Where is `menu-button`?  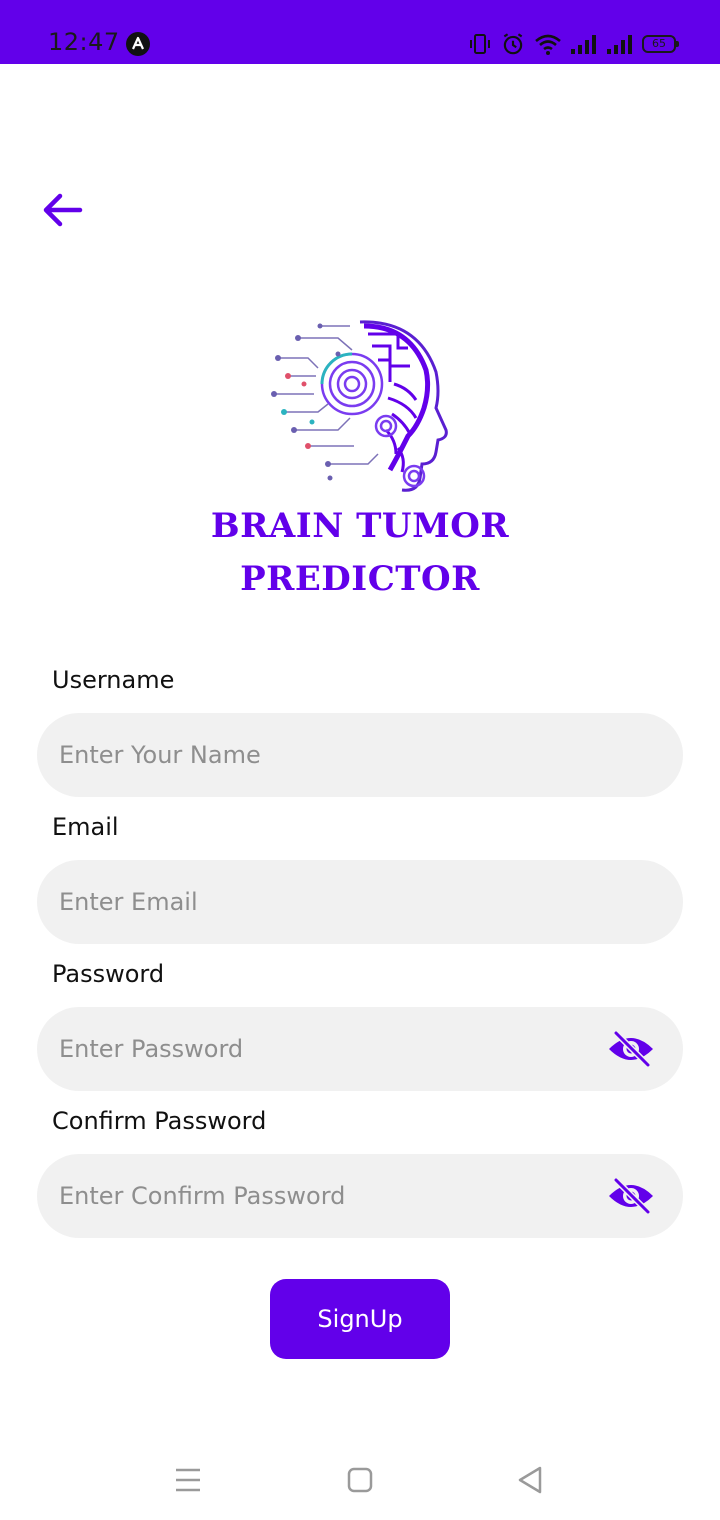 menu-button is located at coordinates (188, 1480).